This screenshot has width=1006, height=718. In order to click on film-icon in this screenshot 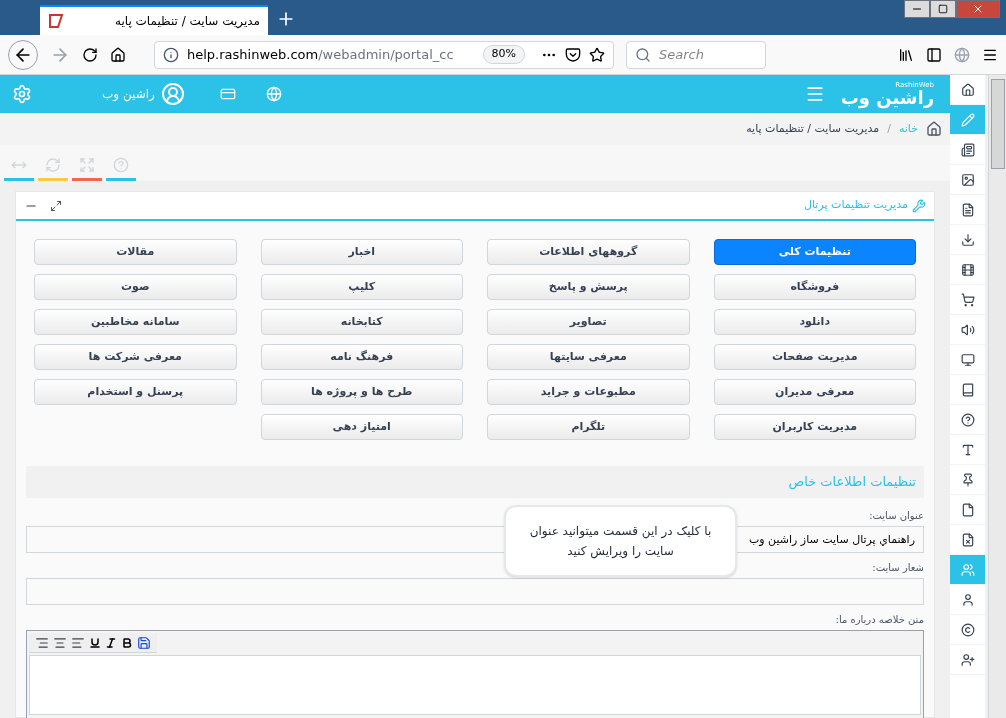, I will do `click(967, 269)`.